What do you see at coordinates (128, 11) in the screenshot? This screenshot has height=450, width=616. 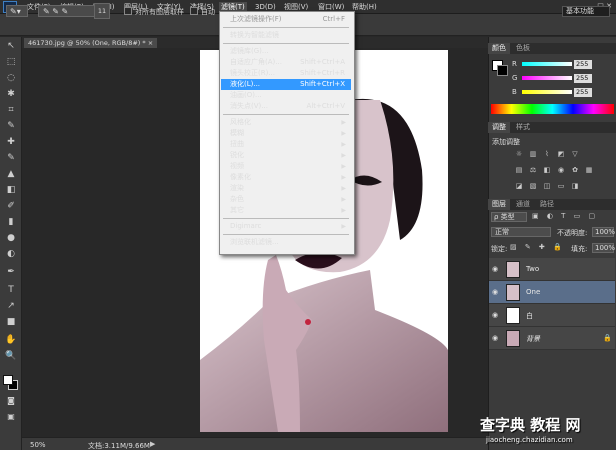 I see `sample-all-layers-checkbox` at bounding box center [128, 11].